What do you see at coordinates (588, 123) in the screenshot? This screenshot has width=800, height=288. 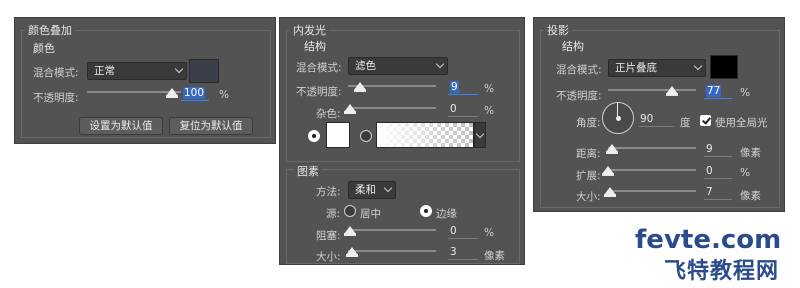 I see `ds-angle-label: 角度:` at bounding box center [588, 123].